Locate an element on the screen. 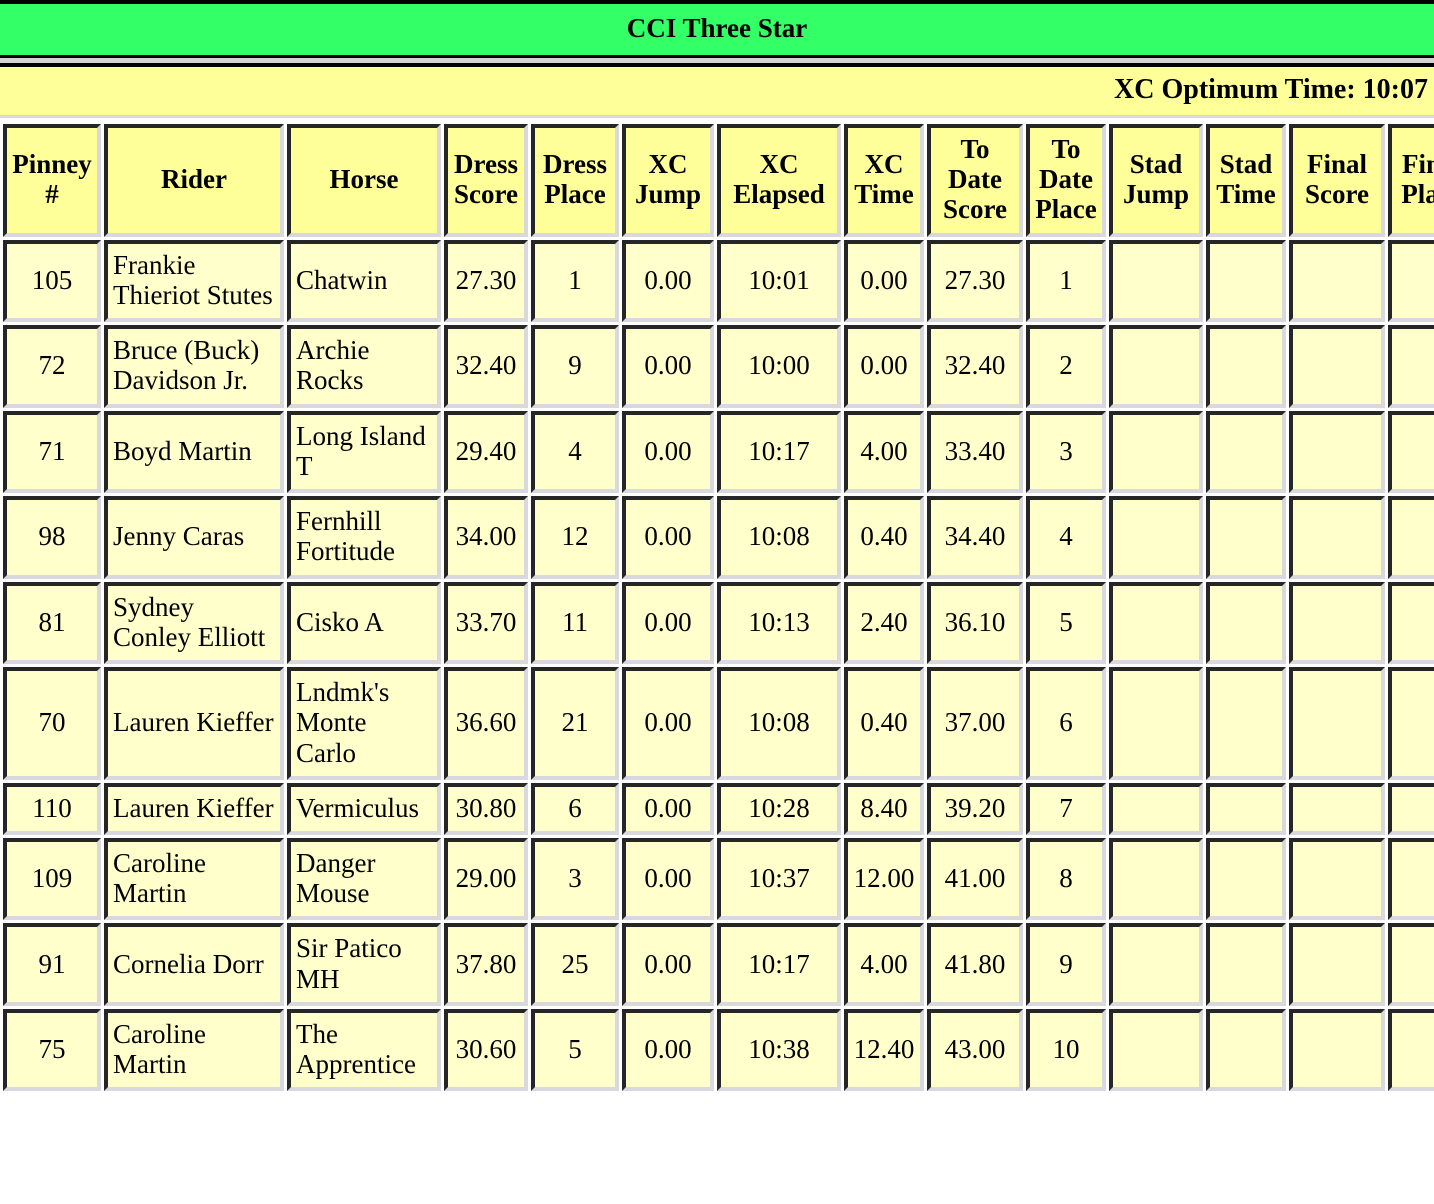  cell-to-date-place: 1 is located at coordinates (1066, 281).